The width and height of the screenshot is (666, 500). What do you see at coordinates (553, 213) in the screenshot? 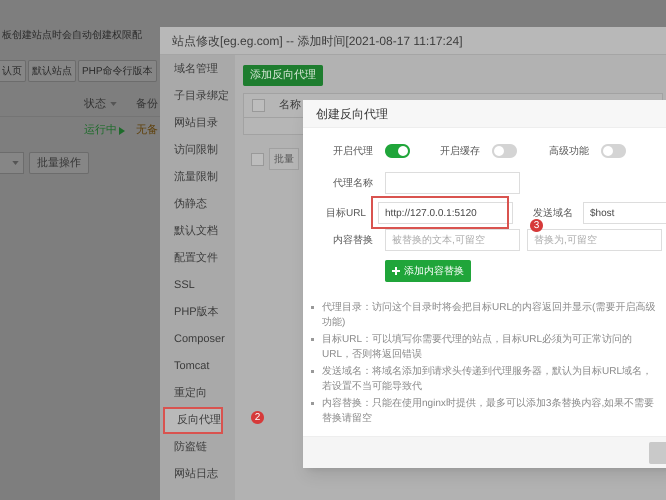
I see `field-label: 发送域名` at bounding box center [553, 213].